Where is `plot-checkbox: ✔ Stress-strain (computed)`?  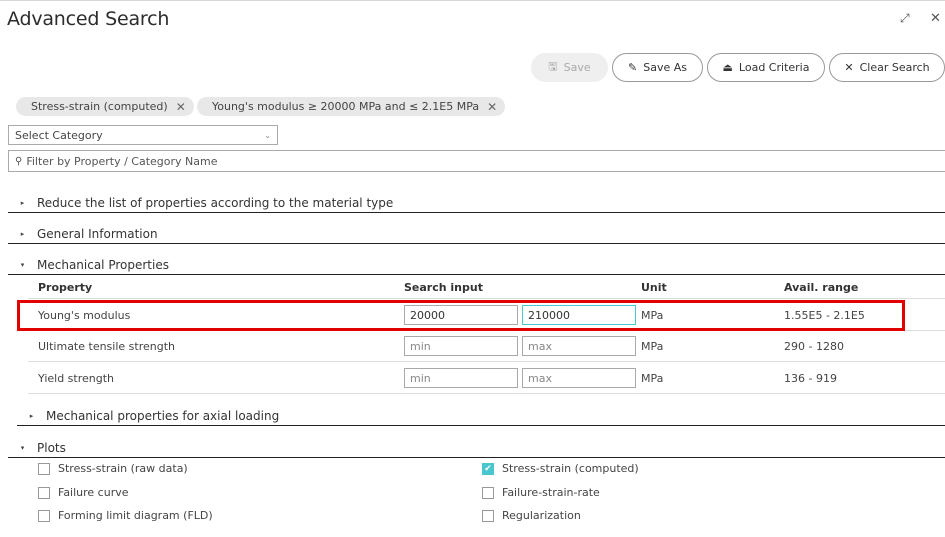 plot-checkbox: ✔ Stress-strain (computed) is located at coordinates (560, 468).